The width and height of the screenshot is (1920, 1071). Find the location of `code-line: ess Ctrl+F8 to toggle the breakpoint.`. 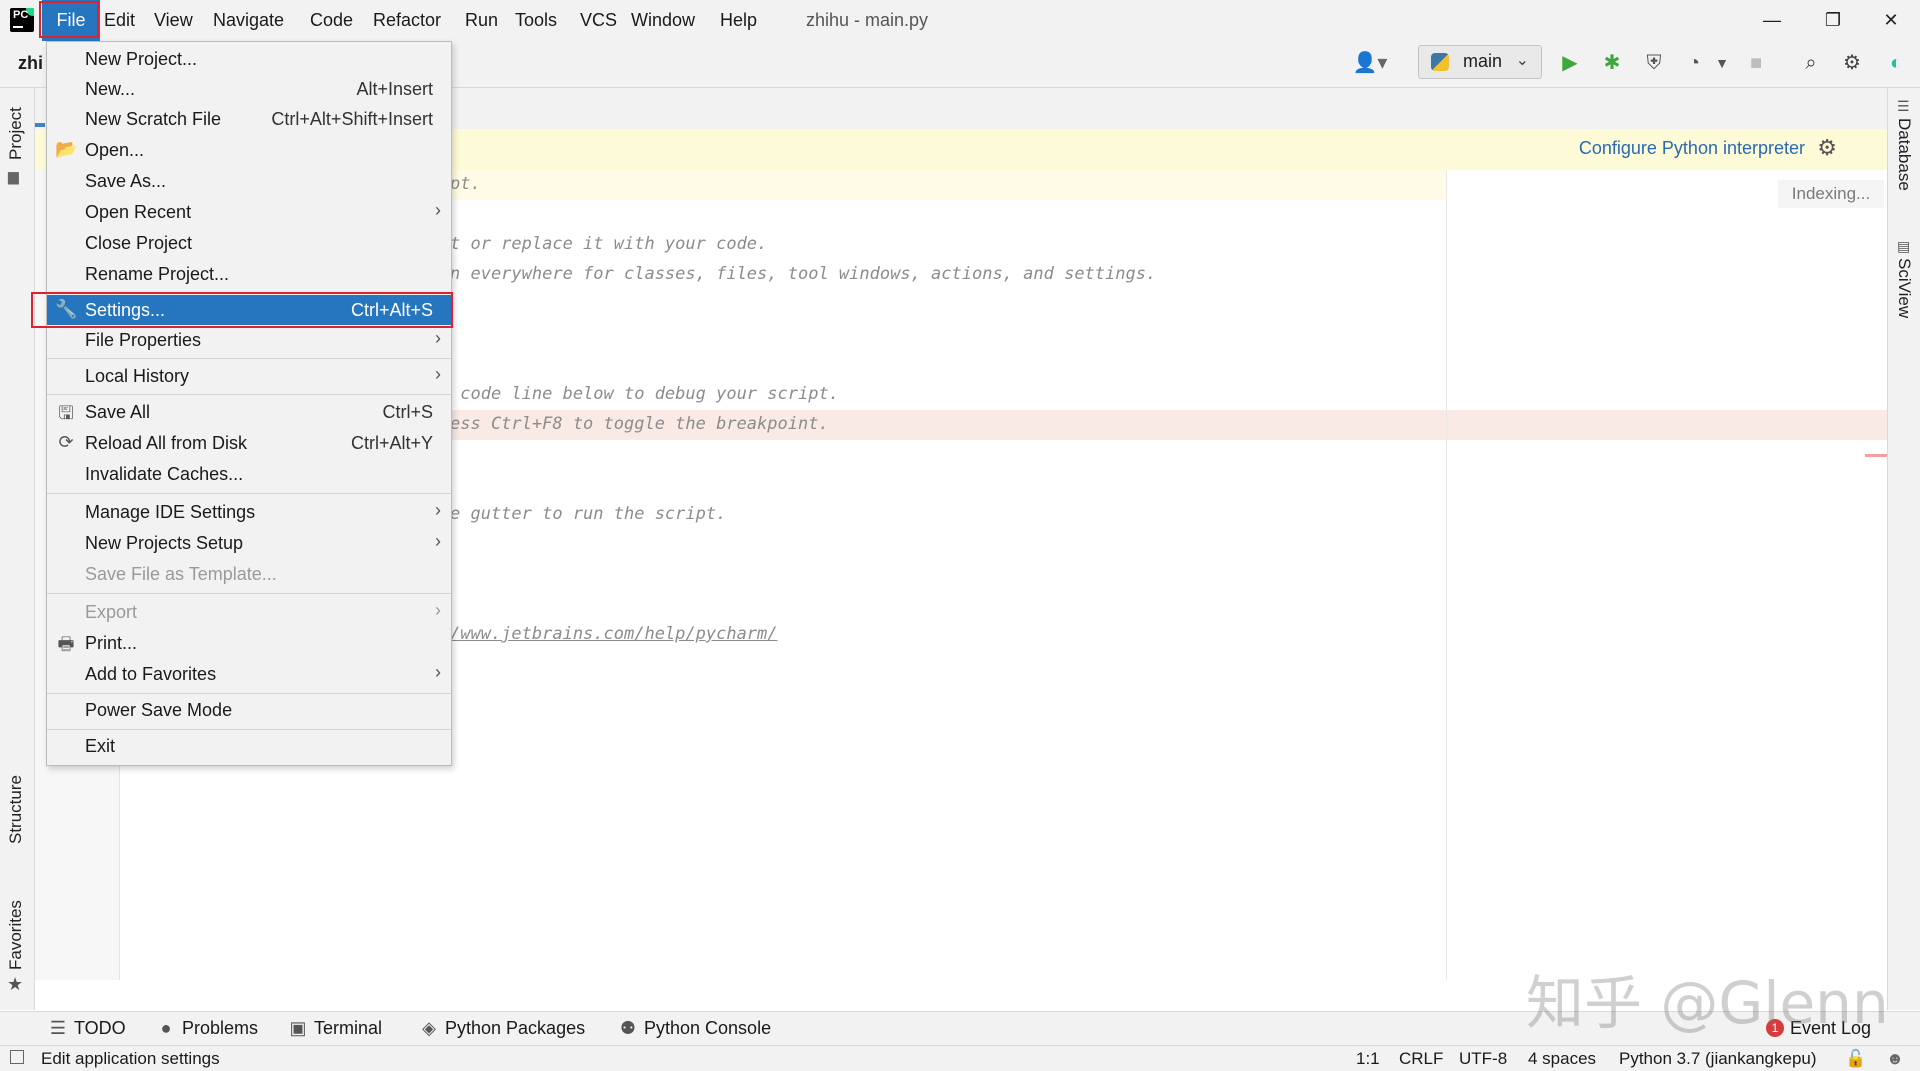

code-line: ess Ctrl+F8 to toggle the breakpoint. is located at coordinates (639, 424).